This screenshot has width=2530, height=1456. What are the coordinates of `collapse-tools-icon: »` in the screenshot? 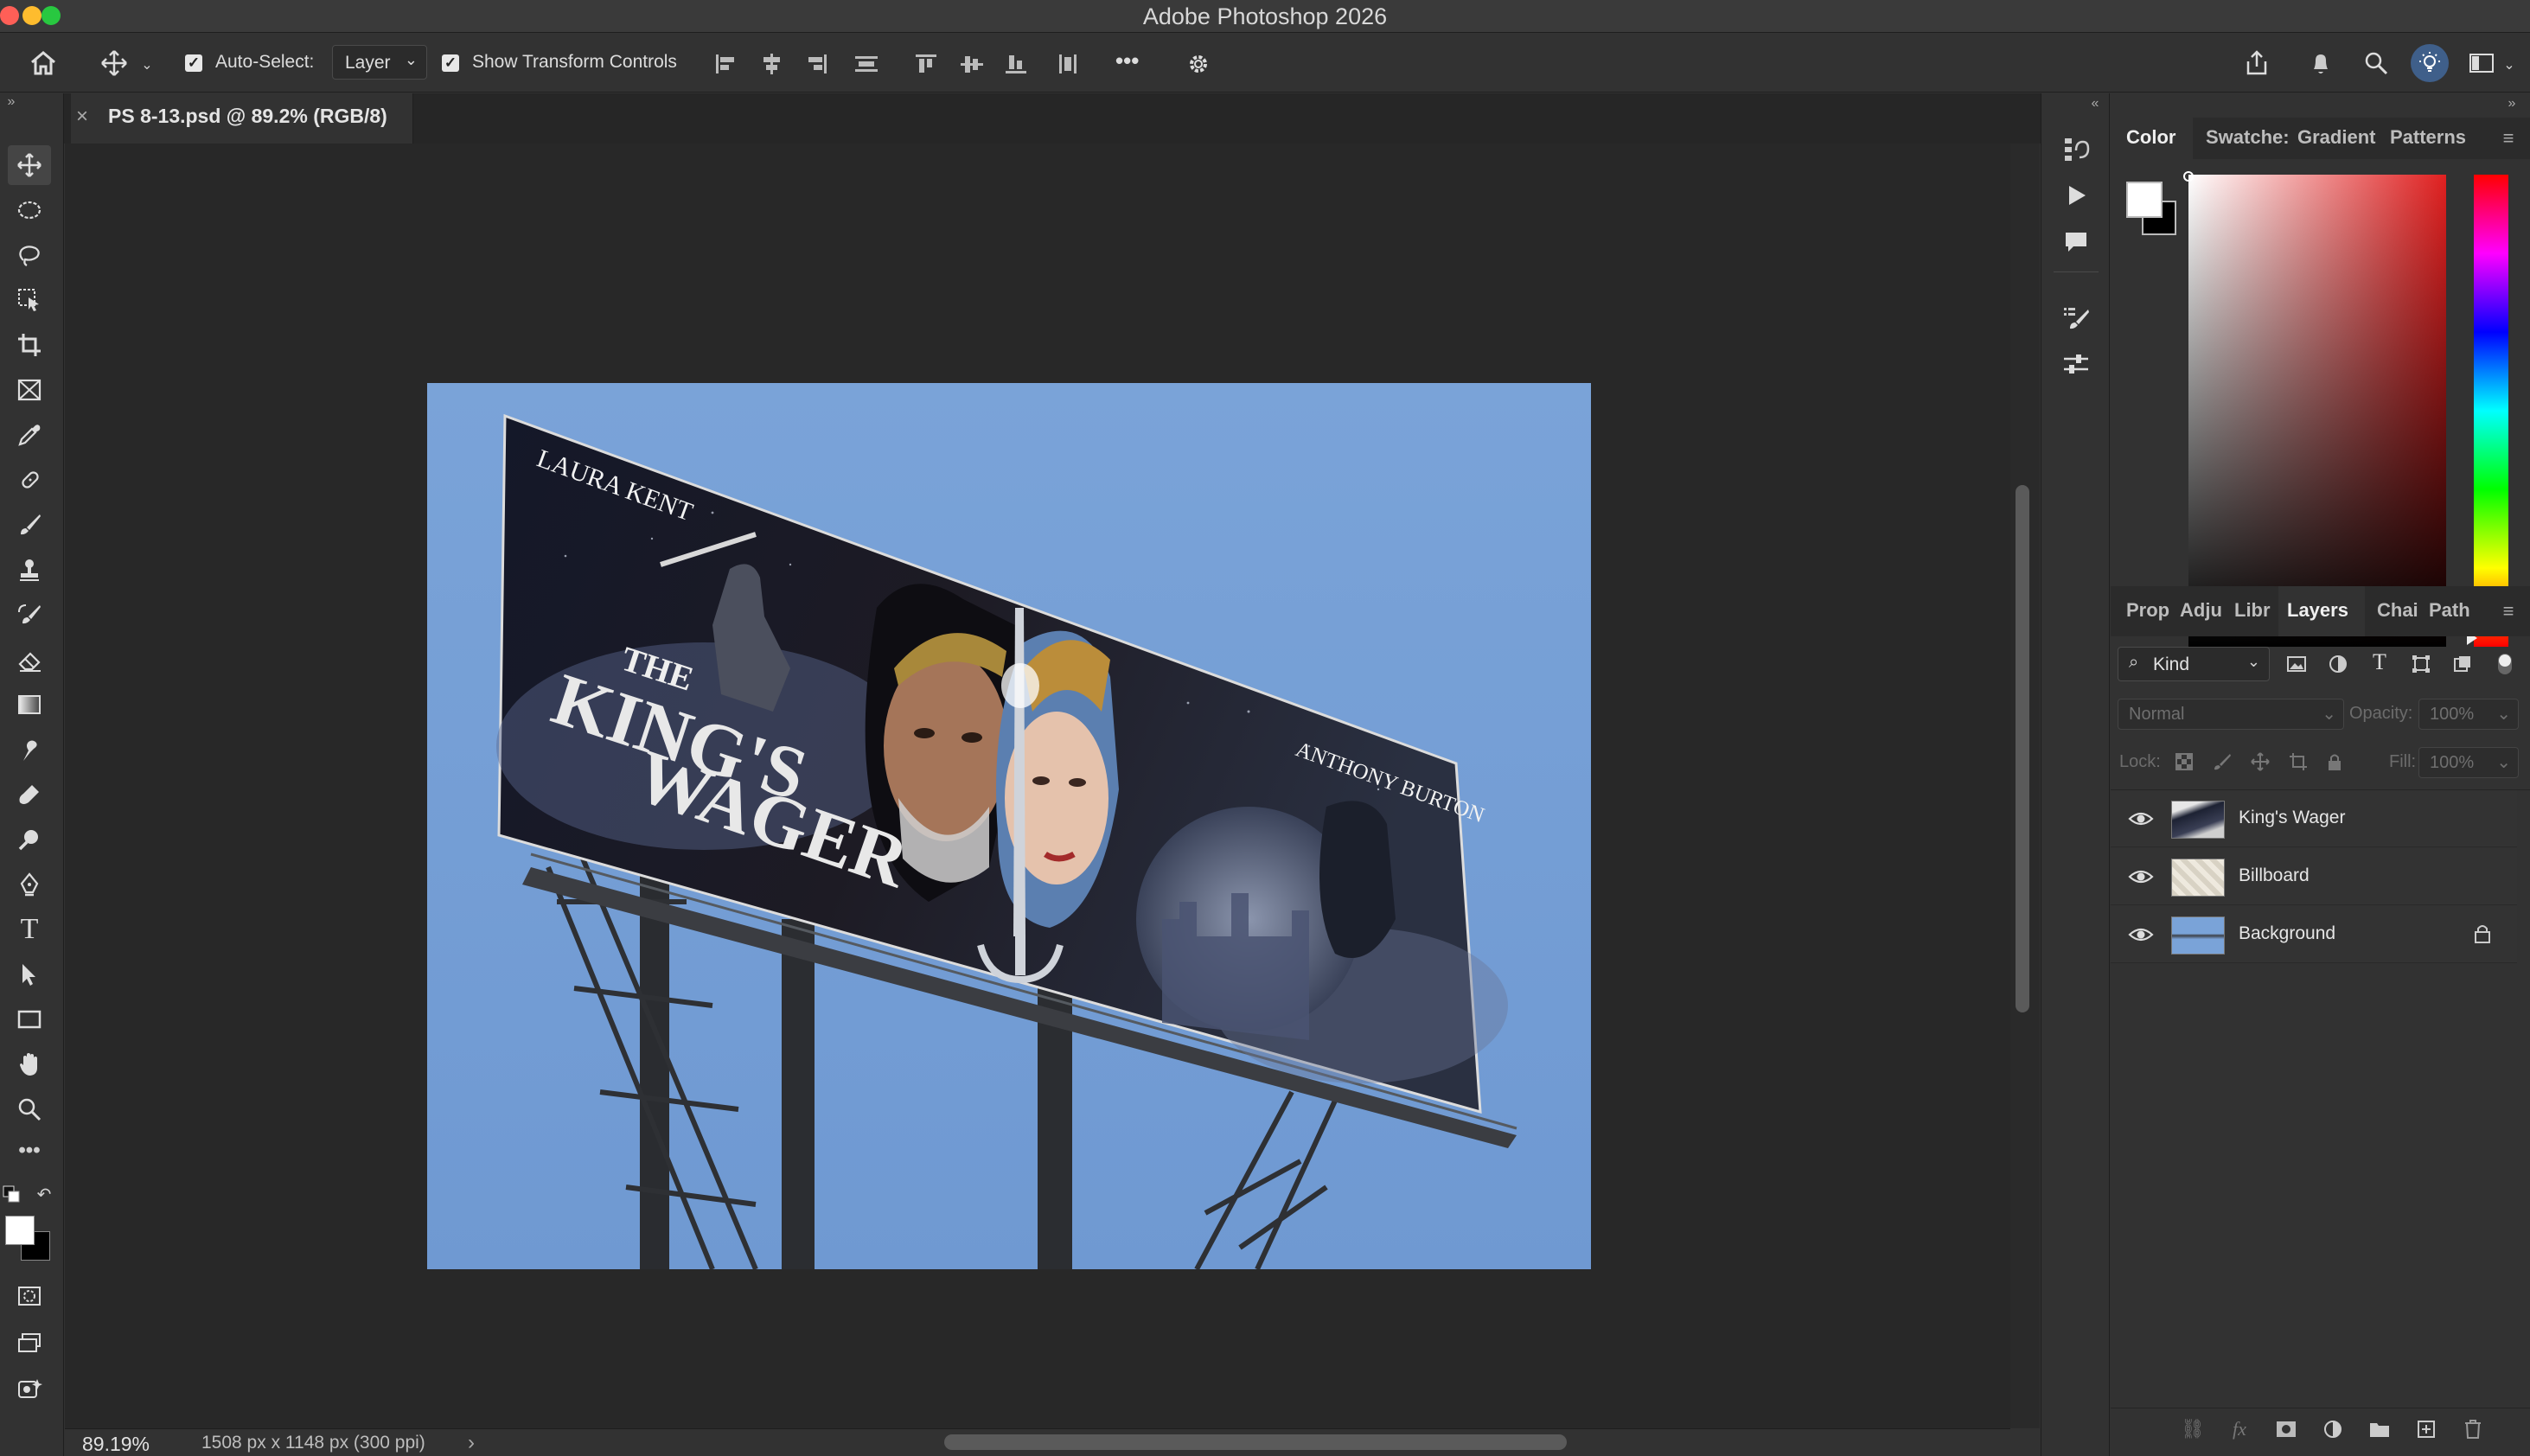 It's located at (11, 102).